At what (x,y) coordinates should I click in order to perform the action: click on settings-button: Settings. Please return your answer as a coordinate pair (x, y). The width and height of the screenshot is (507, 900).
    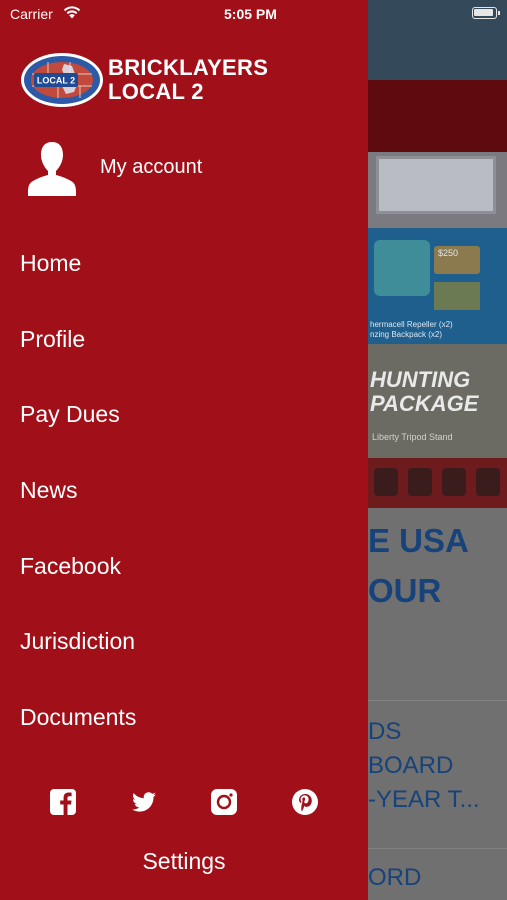
    Looking at the image, I should click on (184, 861).